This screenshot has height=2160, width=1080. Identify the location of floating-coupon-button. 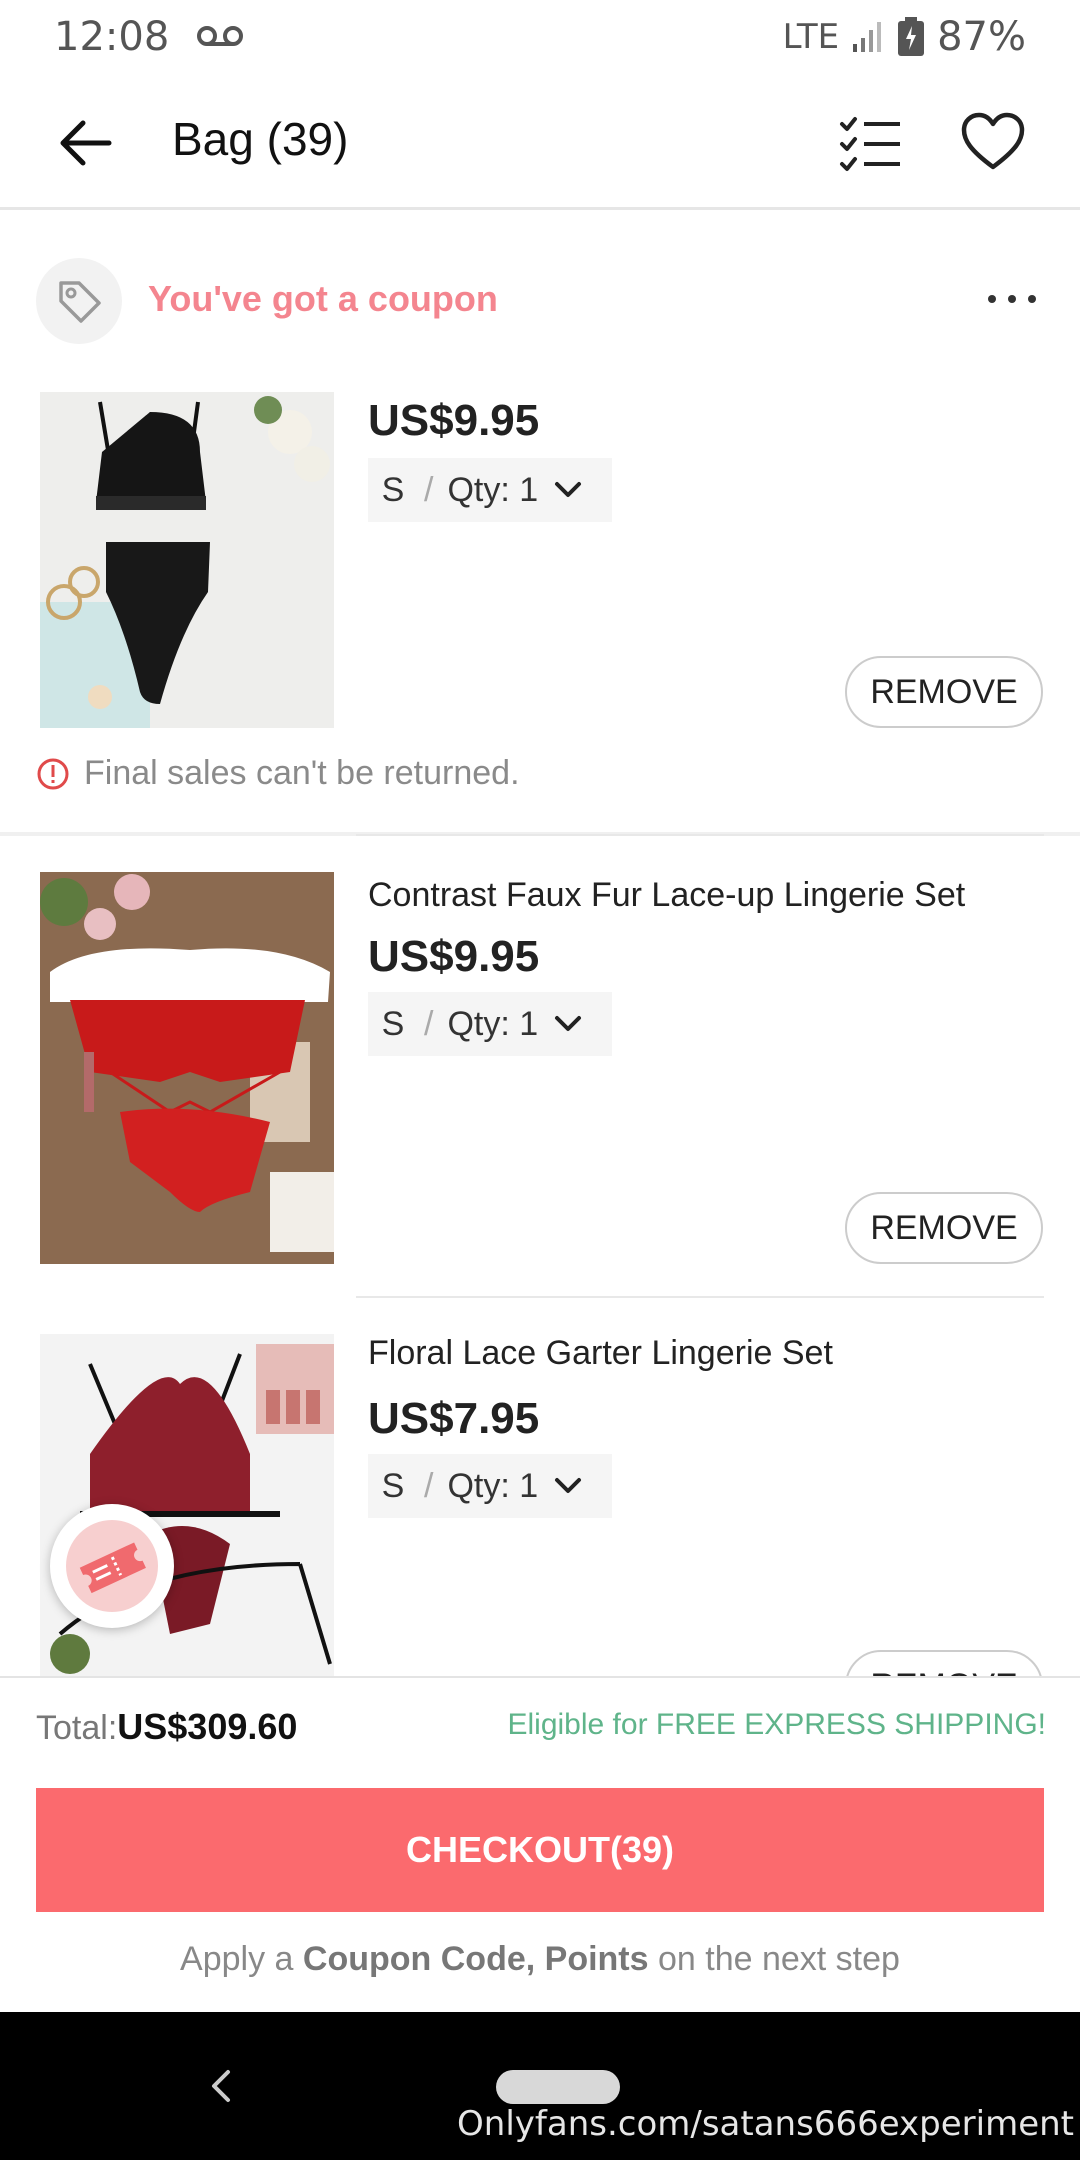
(112, 1566).